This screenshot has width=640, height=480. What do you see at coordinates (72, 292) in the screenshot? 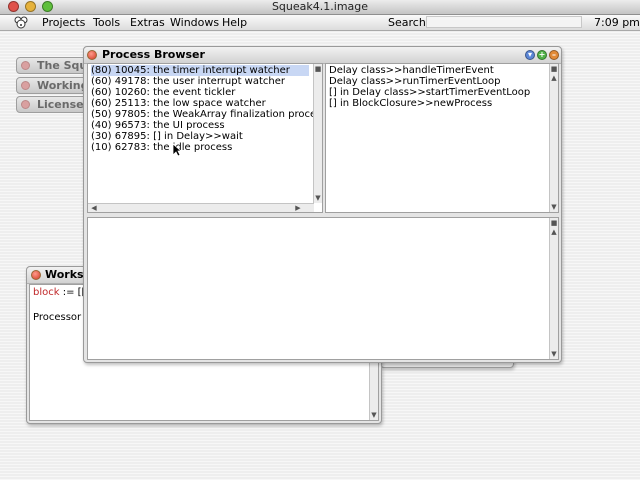
I see `code-token: := [[` at bounding box center [72, 292].